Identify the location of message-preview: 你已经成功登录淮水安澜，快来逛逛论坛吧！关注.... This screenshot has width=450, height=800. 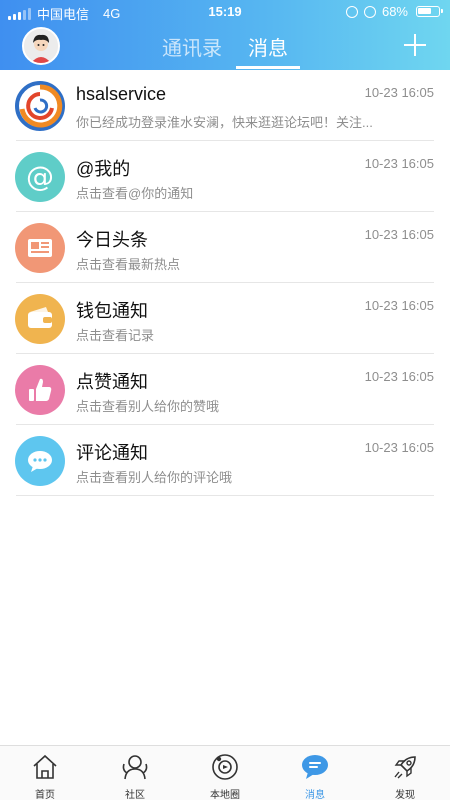
(224, 122).